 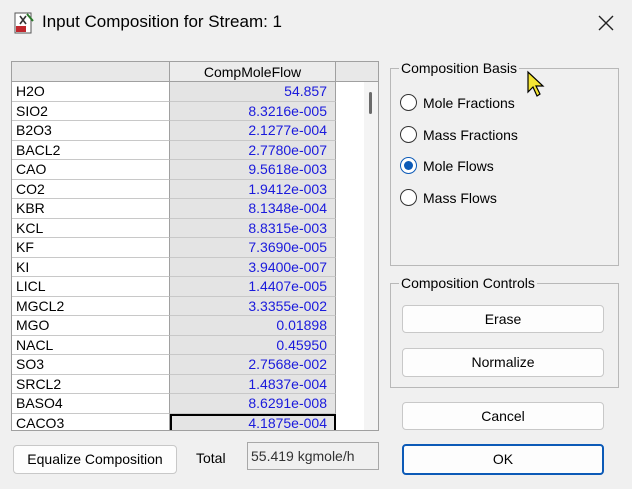 I want to click on component-value-cell: 7.3690e-005, so click(x=253, y=248).